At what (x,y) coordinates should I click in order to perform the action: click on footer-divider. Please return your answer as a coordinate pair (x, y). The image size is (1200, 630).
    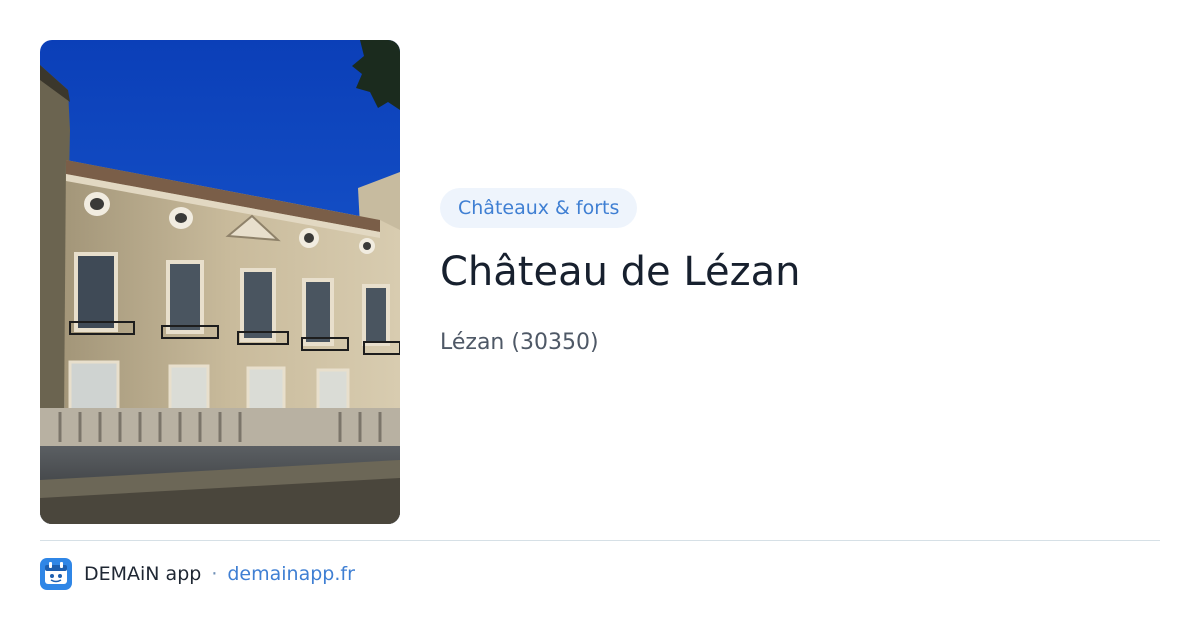
    Looking at the image, I should click on (600, 540).